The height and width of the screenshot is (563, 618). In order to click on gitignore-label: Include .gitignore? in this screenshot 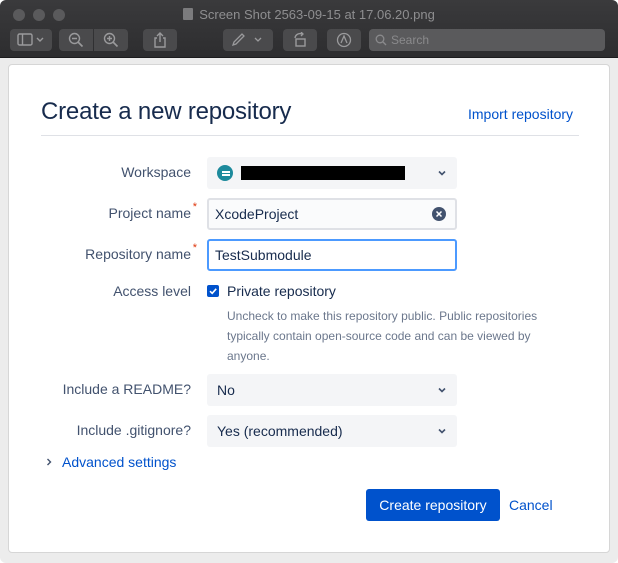, I will do `click(133, 430)`.